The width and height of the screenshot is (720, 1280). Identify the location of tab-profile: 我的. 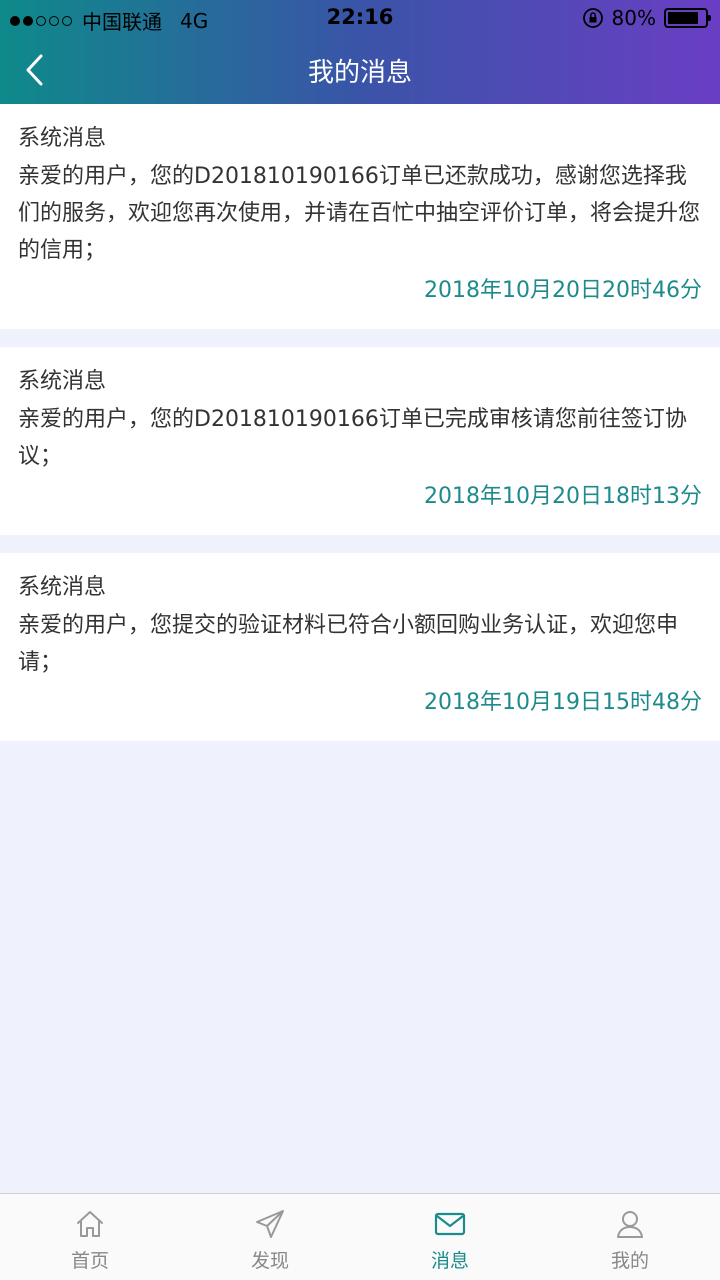
(630, 1237).